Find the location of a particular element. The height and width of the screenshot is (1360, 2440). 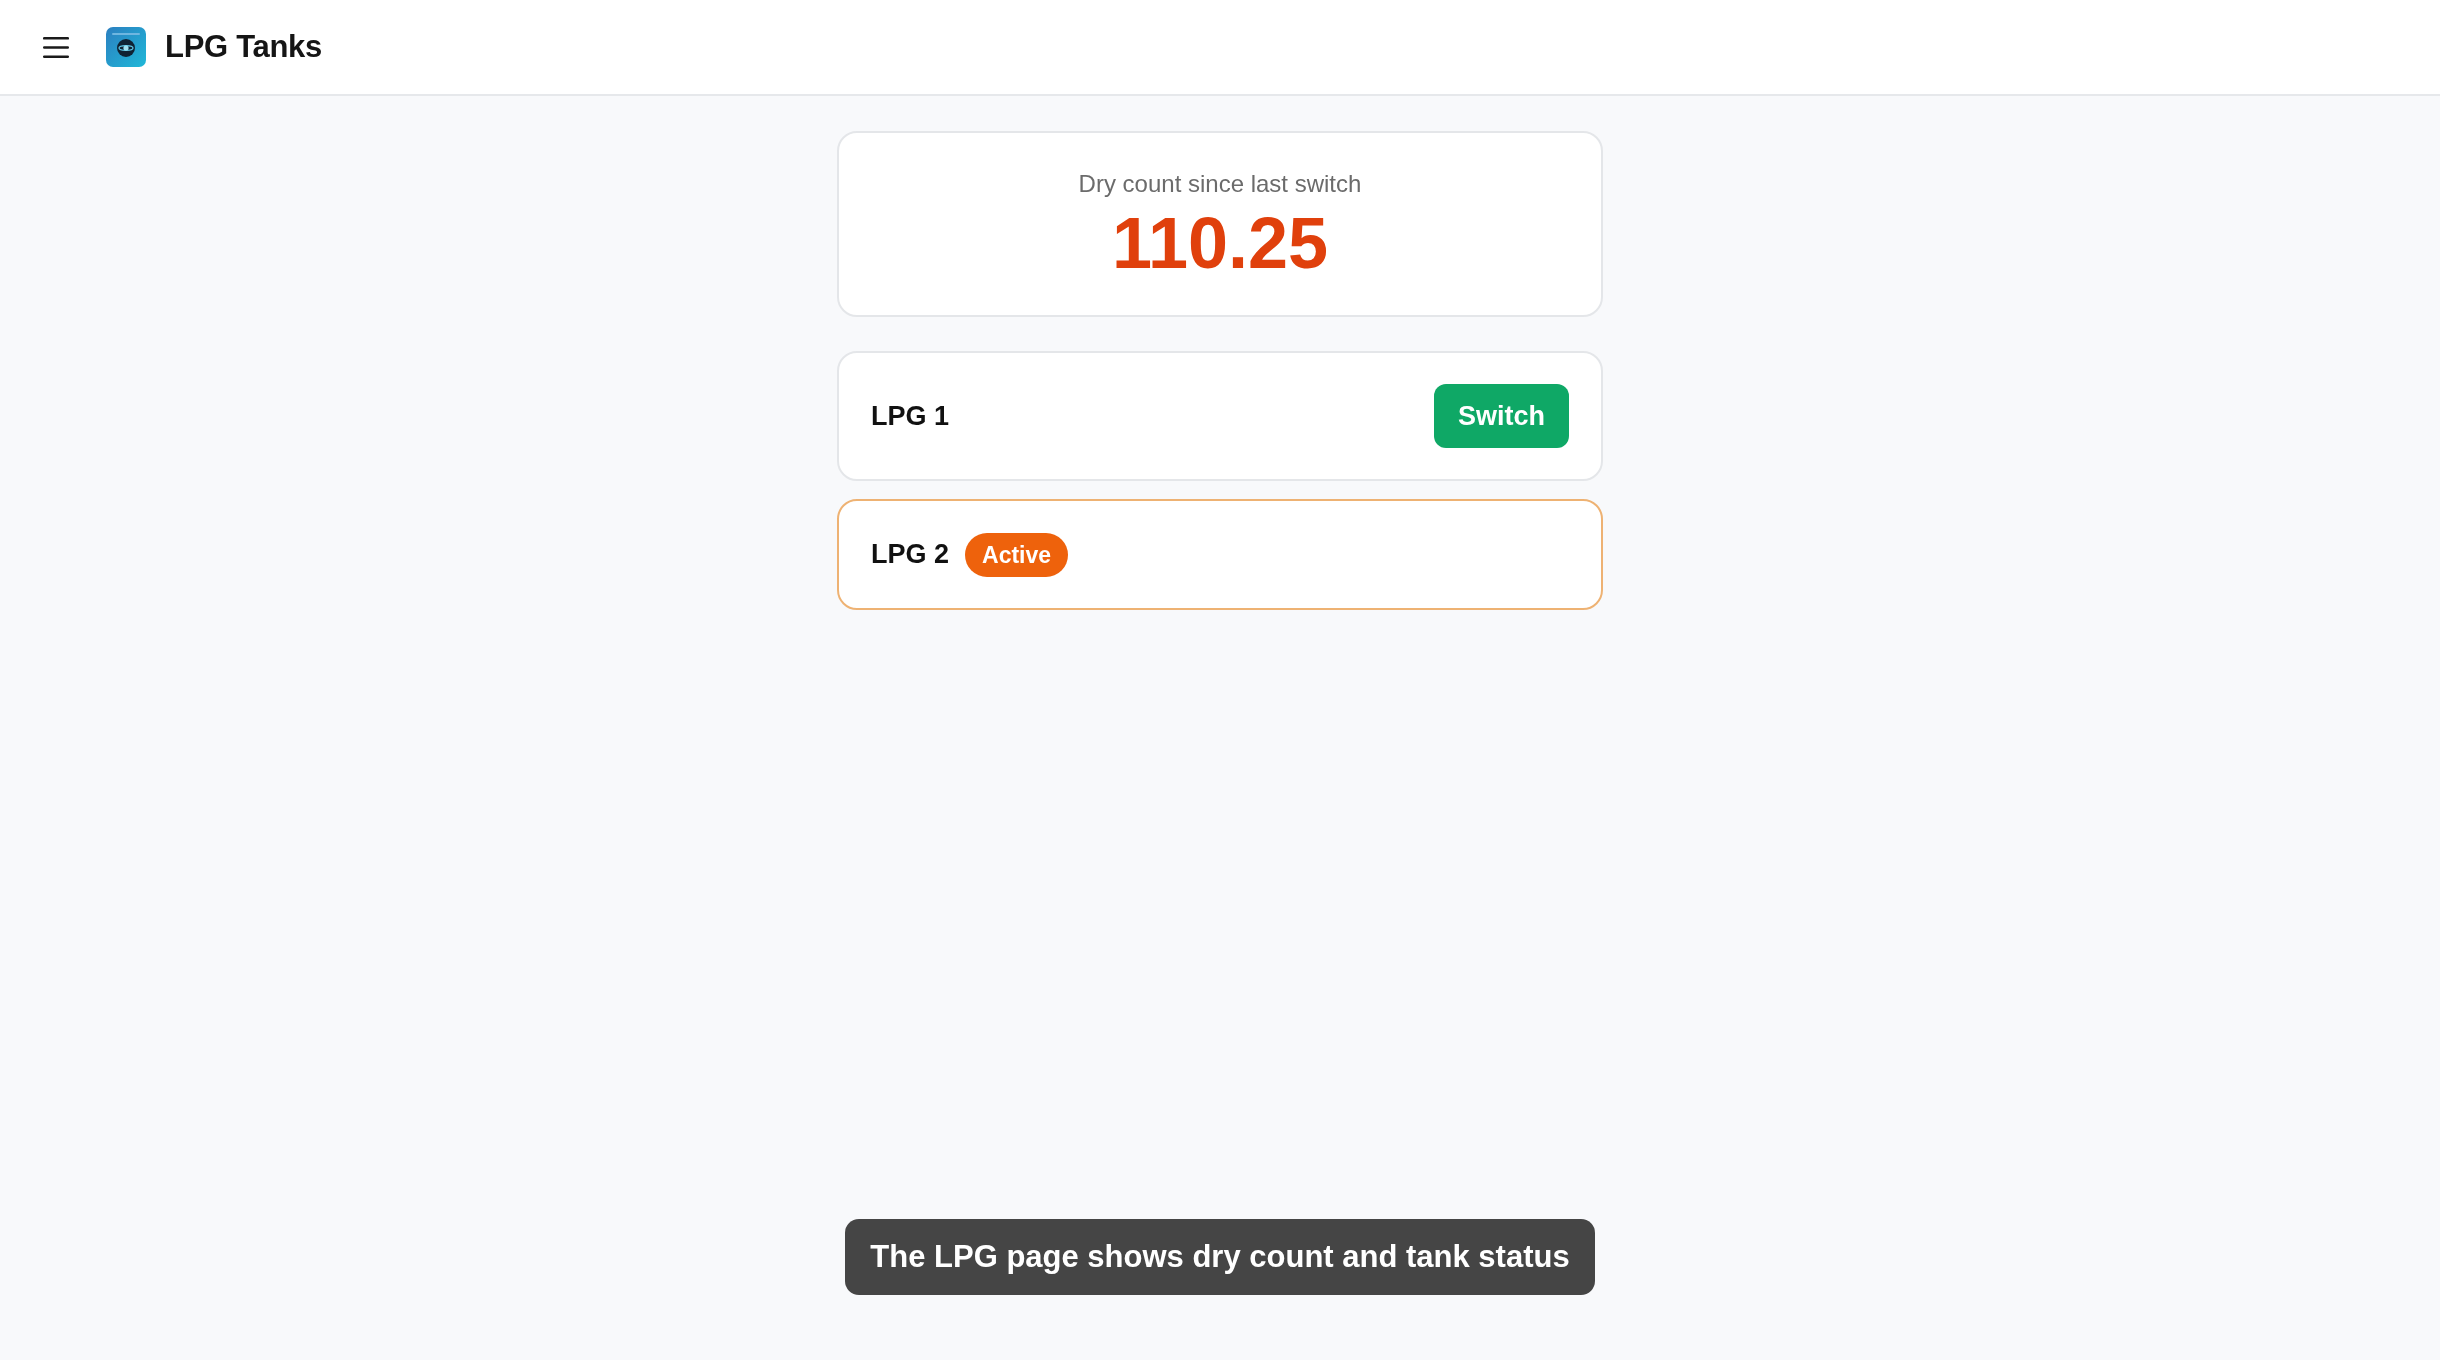

tank-name: LPG 2 is located at coordinates (910, 554).